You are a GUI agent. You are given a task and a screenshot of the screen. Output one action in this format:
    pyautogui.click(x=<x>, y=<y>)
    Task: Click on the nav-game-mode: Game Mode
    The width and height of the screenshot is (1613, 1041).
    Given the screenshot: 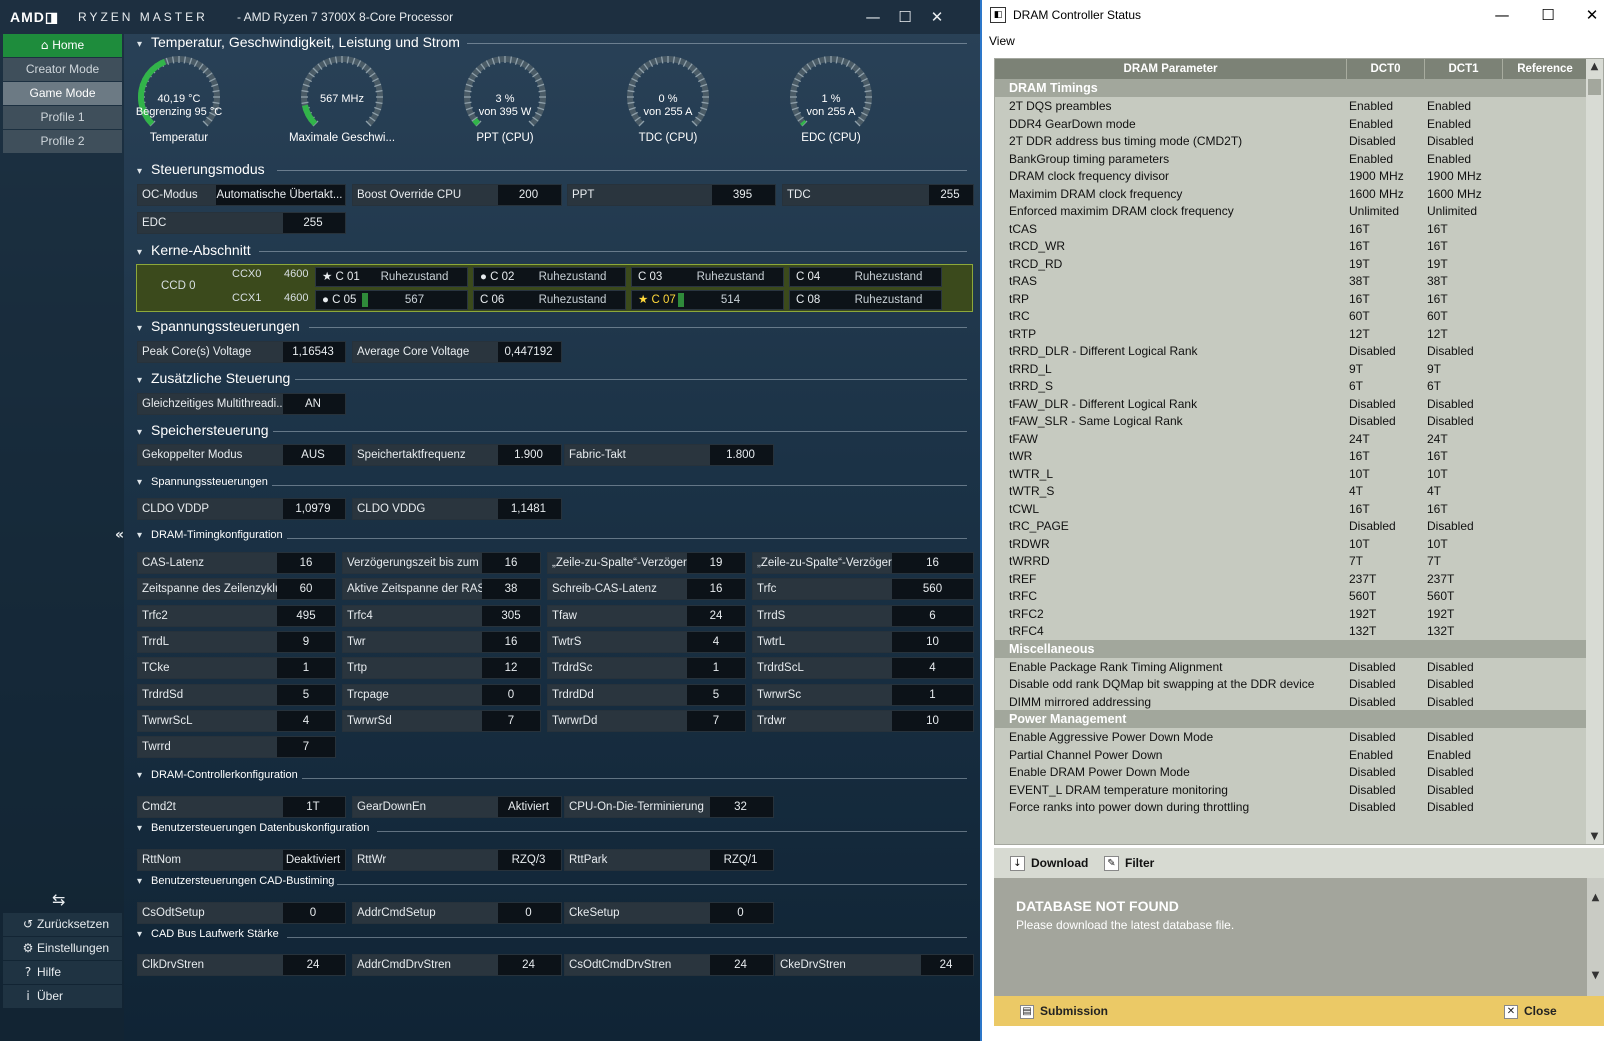 What is the action you would take?
    pyautogui.click(x=62, y=93)
    